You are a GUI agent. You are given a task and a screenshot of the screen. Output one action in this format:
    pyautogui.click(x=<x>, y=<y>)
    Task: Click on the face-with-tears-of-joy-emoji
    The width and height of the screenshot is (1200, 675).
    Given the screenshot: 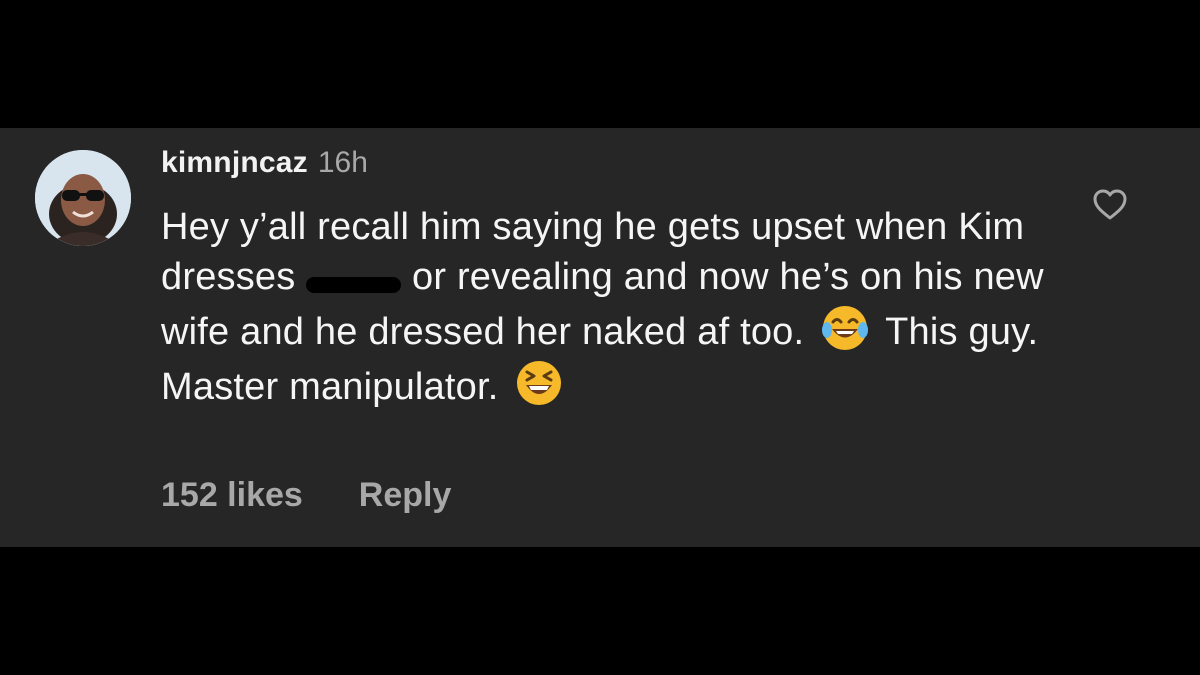 What is the action you would take?
    pyautogui.click(x=845, y=328)
    